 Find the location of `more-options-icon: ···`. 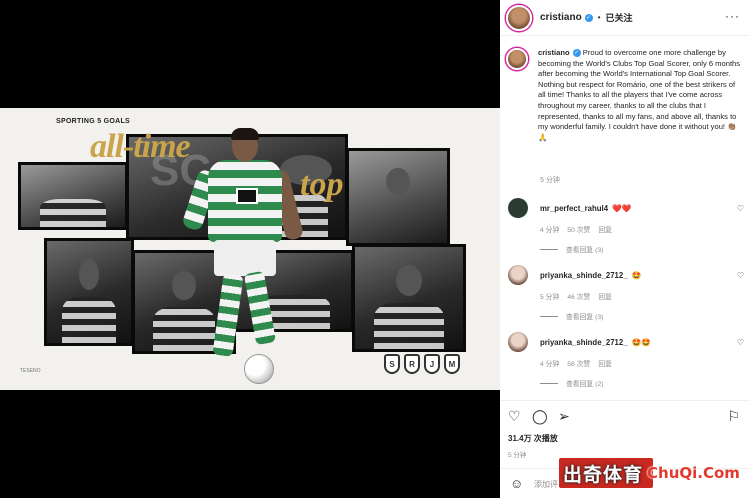

more-options-icon: ··· is located at coordinates (732, 16).